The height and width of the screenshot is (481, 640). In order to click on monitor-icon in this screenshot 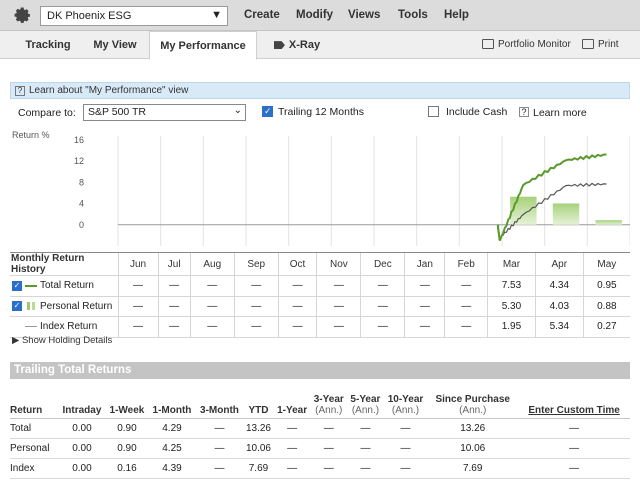, I will do `click(488, 44)`.